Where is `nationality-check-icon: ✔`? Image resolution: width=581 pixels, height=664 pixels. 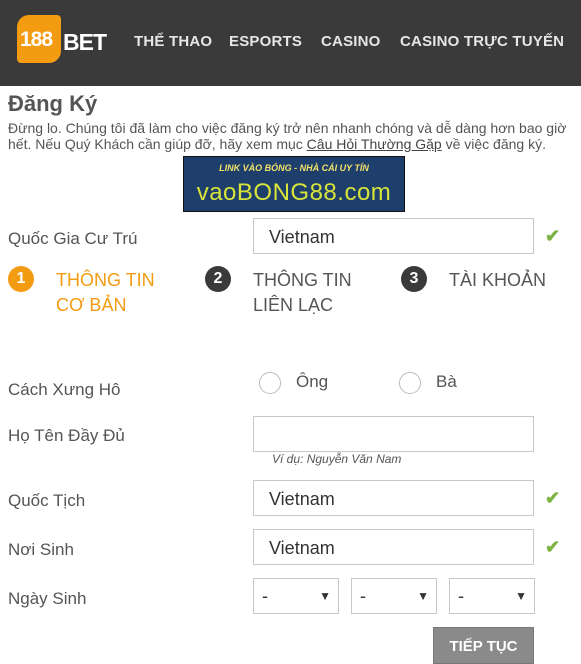 nationality-check-icon: ✔ is located at coordinates (553, 498).